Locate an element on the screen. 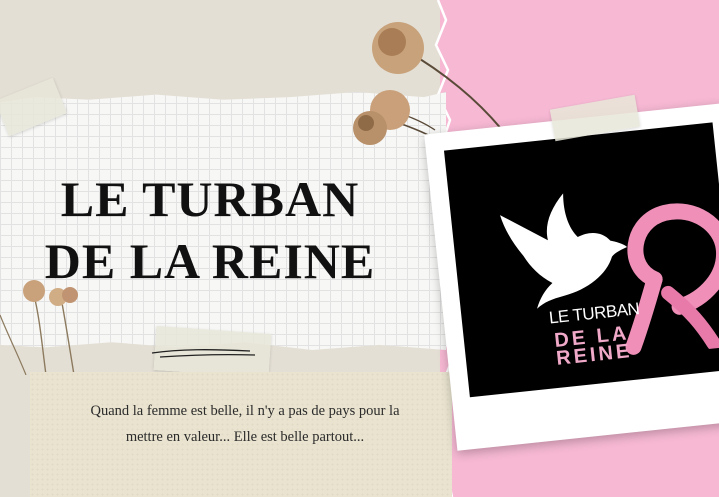  title-line-2: DE LA REINE is located at coordinates (210, 261).